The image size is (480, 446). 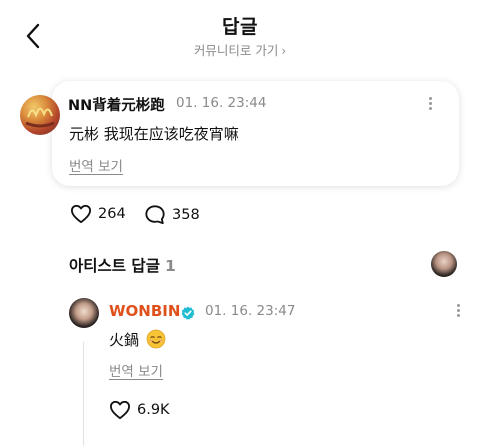 I want to click on artist-replies-title: 아티스트 답글, so click(x=114, y=266).